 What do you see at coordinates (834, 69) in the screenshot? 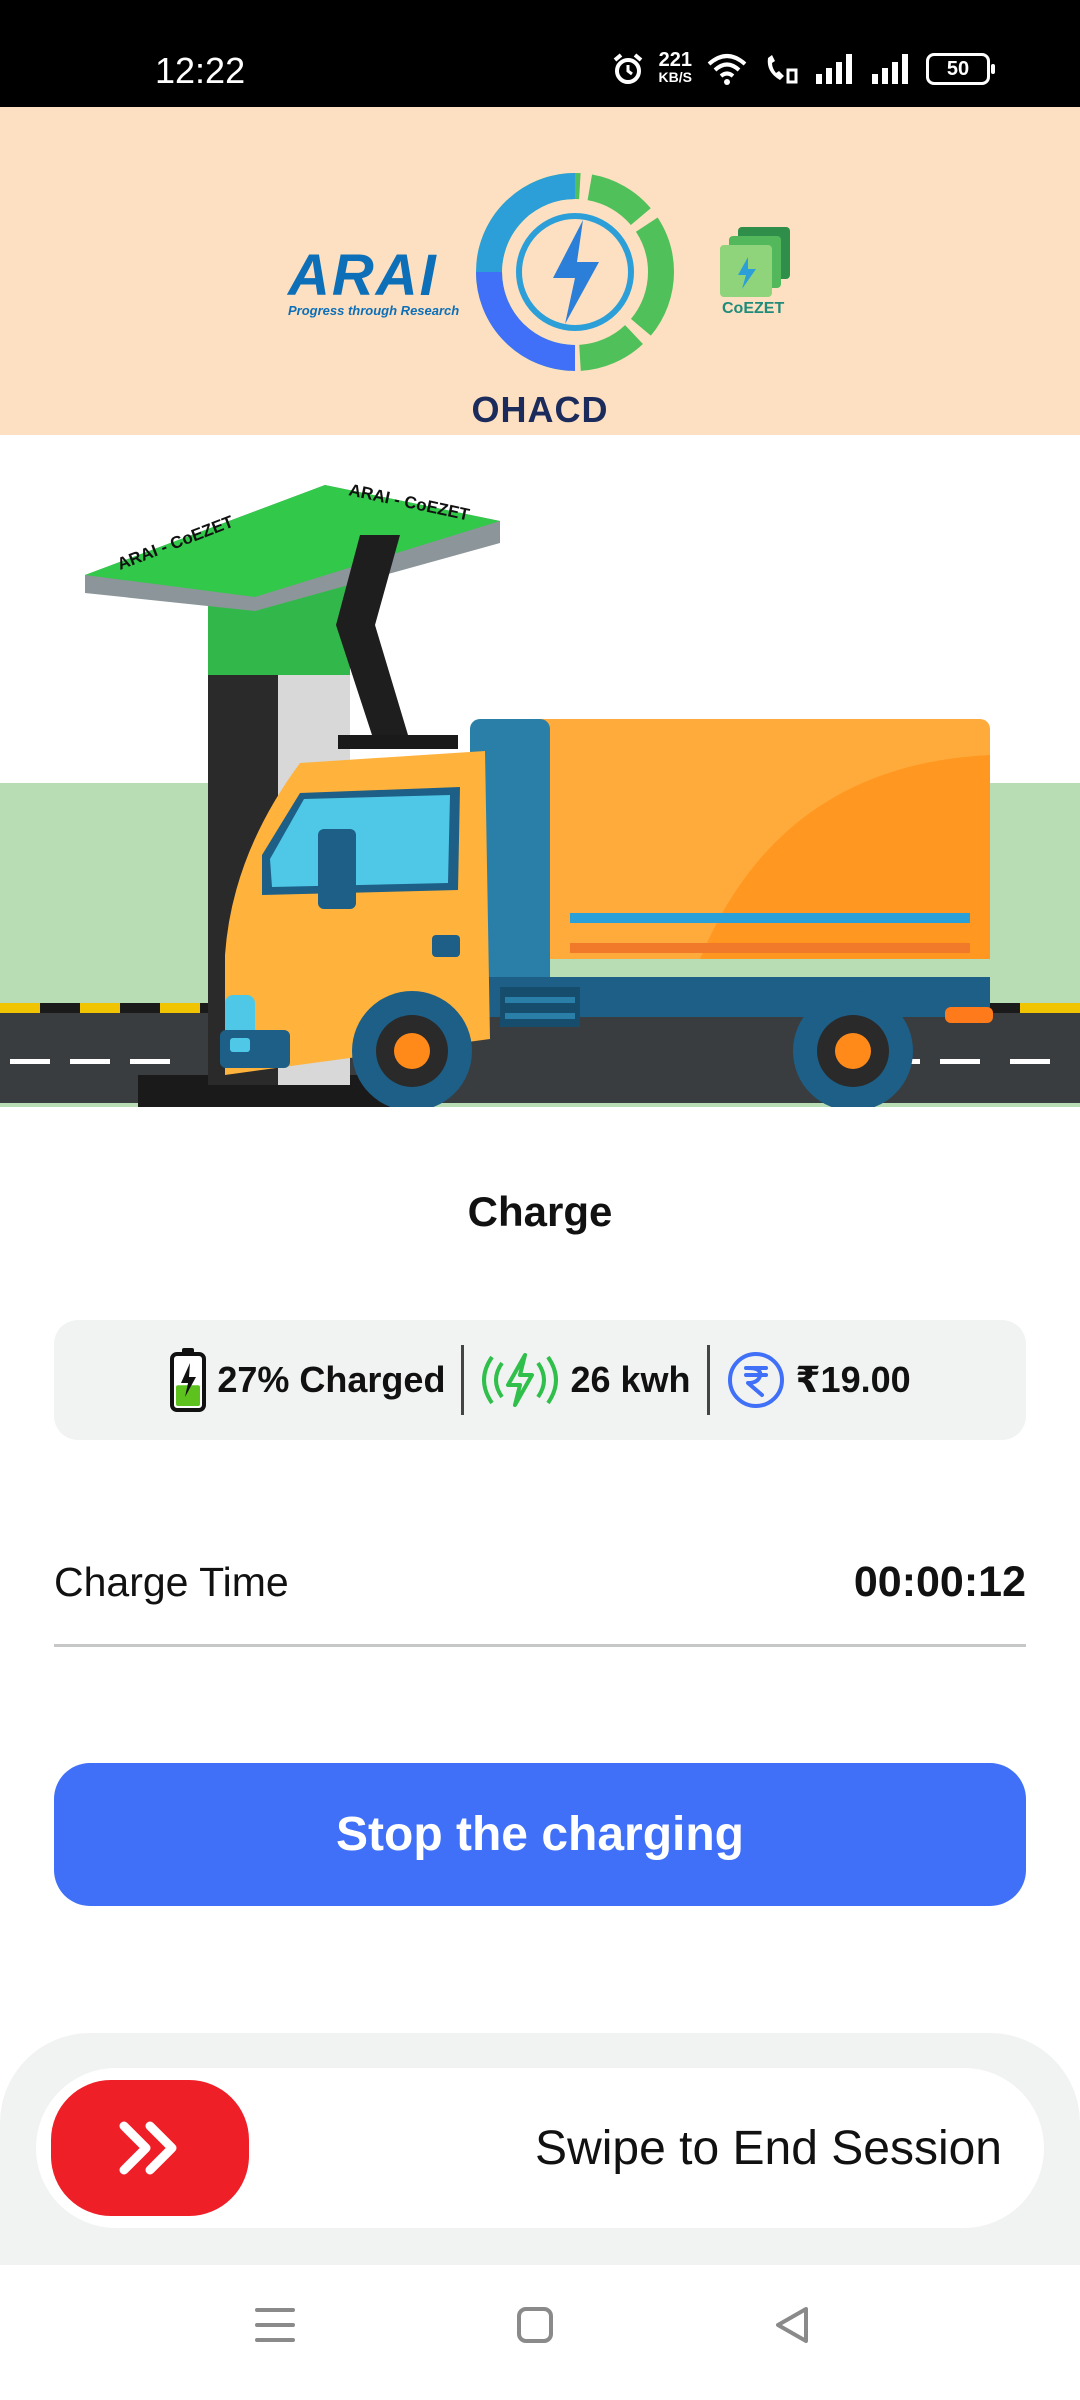
I see `signal-icon` at bounding box center [834, 69].